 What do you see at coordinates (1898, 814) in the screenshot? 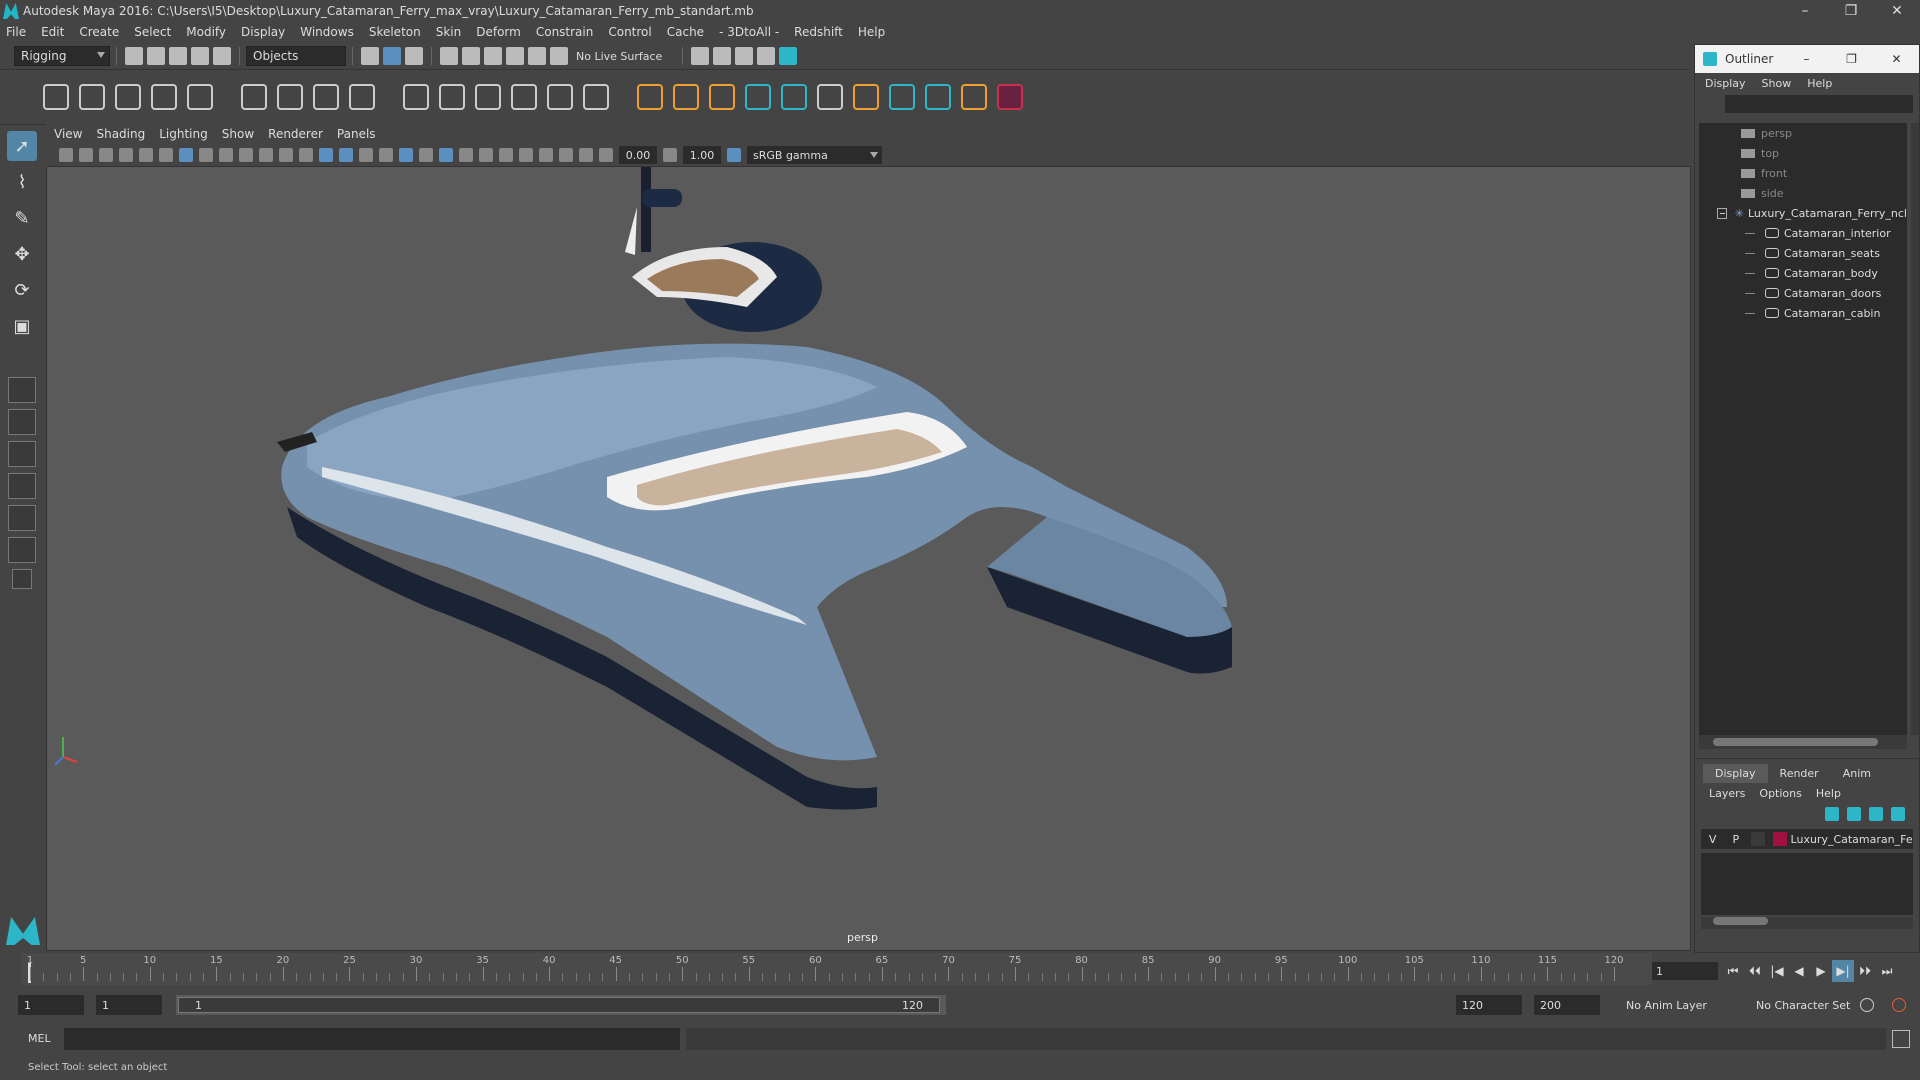
I see `new-layer-from-selection-icon` at bounding box center [1898, 814].